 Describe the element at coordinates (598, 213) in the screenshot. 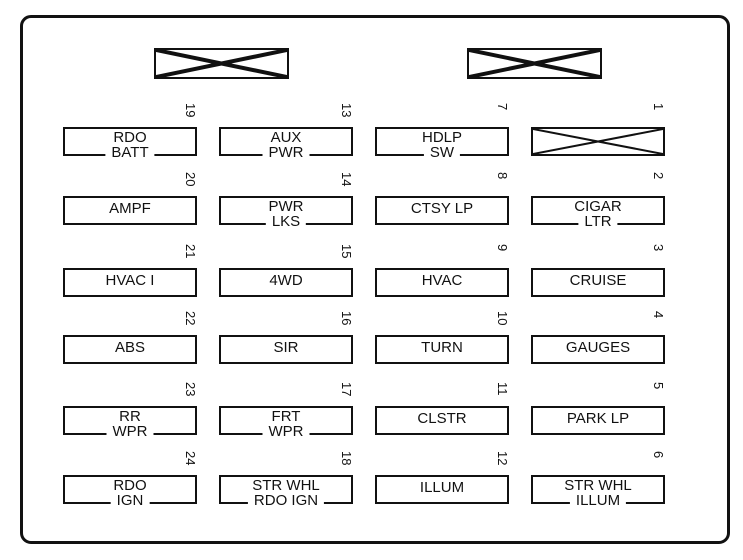

I see `fuse-slot: CIGAR LTR` at that location.